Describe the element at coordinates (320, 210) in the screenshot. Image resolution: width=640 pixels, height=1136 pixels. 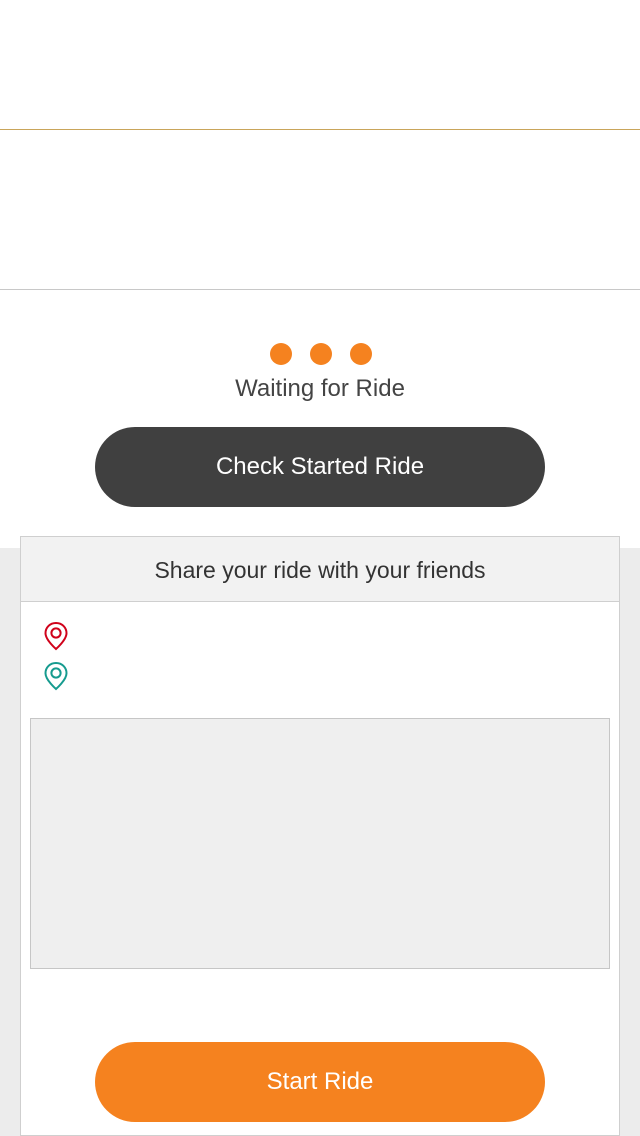
I see `ride-info-section` at that location.